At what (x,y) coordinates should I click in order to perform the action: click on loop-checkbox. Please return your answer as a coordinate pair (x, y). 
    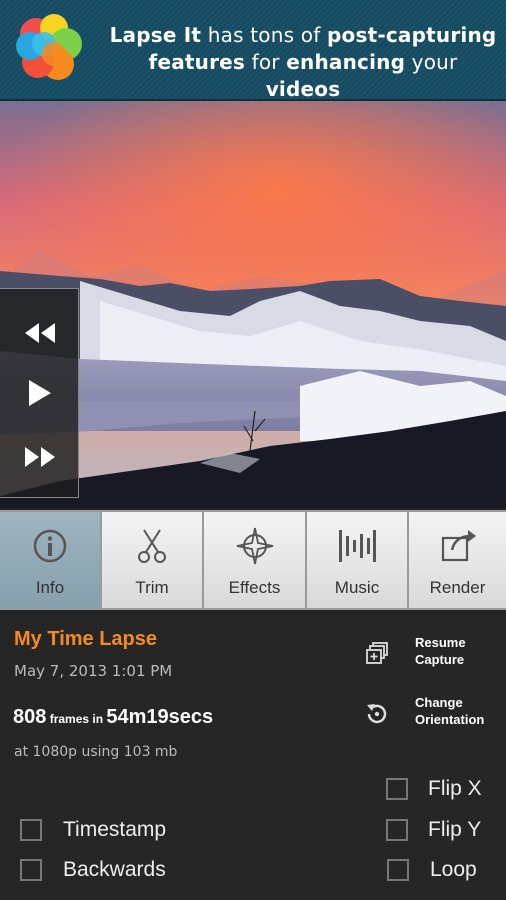
    Looking at the image, I should click on (398, 870).